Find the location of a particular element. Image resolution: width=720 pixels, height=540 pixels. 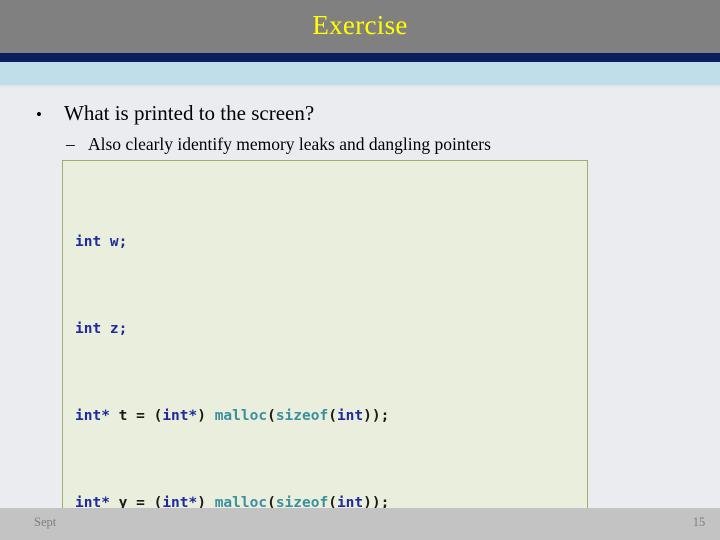

footer-date: Sept is located at coordinates (45, 522).